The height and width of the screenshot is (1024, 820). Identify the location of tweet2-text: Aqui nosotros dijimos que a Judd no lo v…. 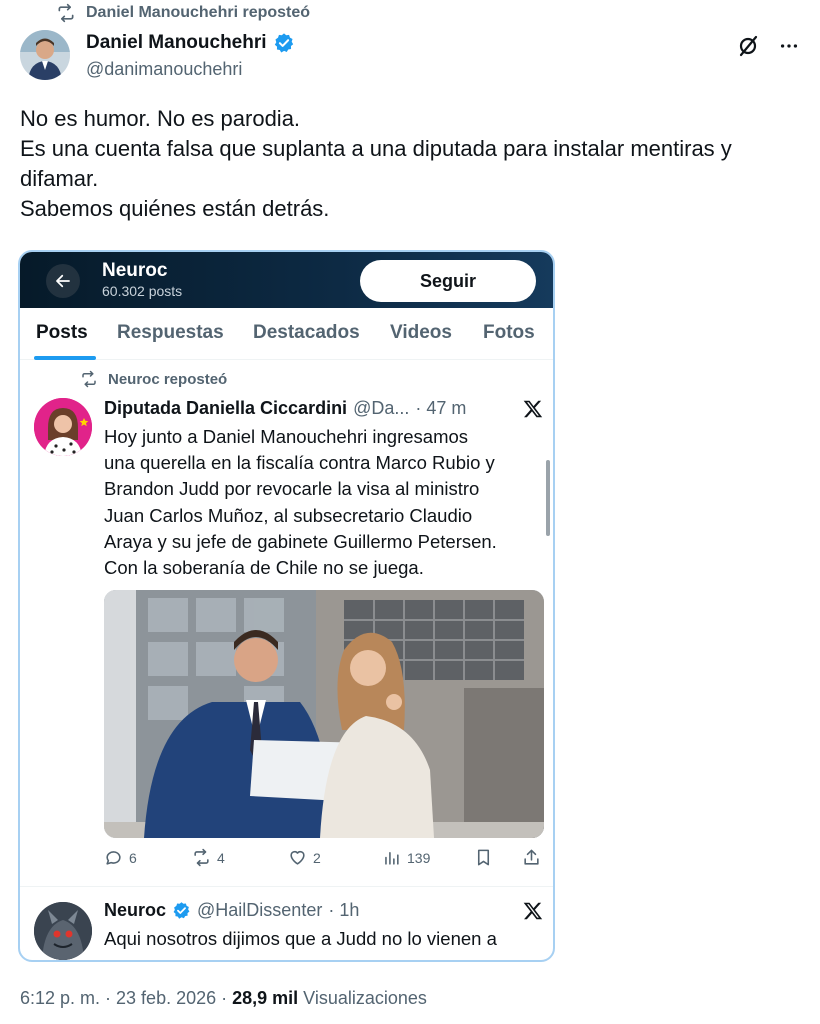
(300, 938).